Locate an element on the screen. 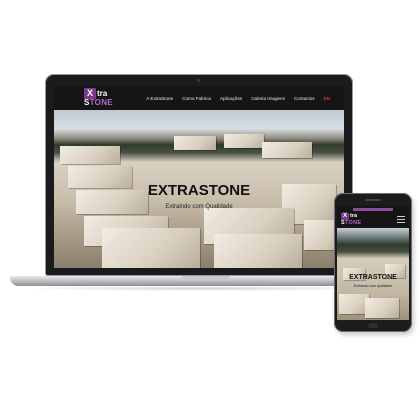  language-switch: EN is located at coordinates (327, 98).